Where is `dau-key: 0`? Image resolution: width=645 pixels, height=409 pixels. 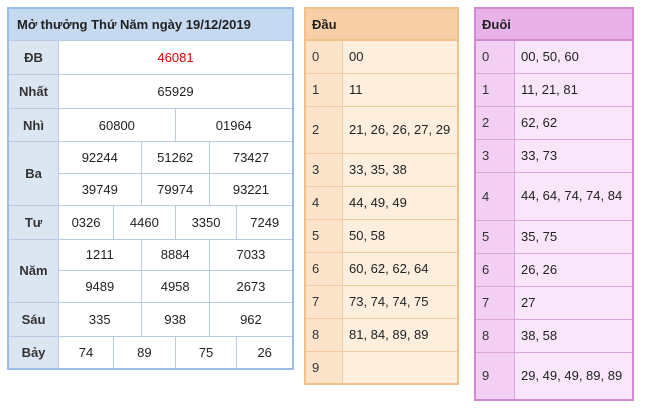
dau-key: 0 is located at coordinates (323, 56).